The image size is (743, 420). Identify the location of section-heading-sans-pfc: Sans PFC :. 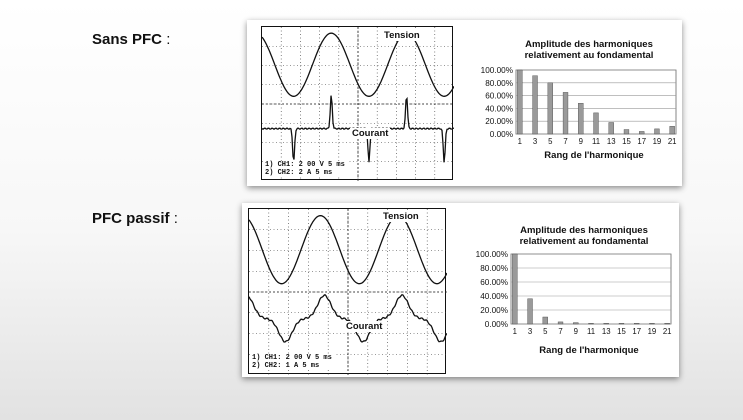
(131, 39).